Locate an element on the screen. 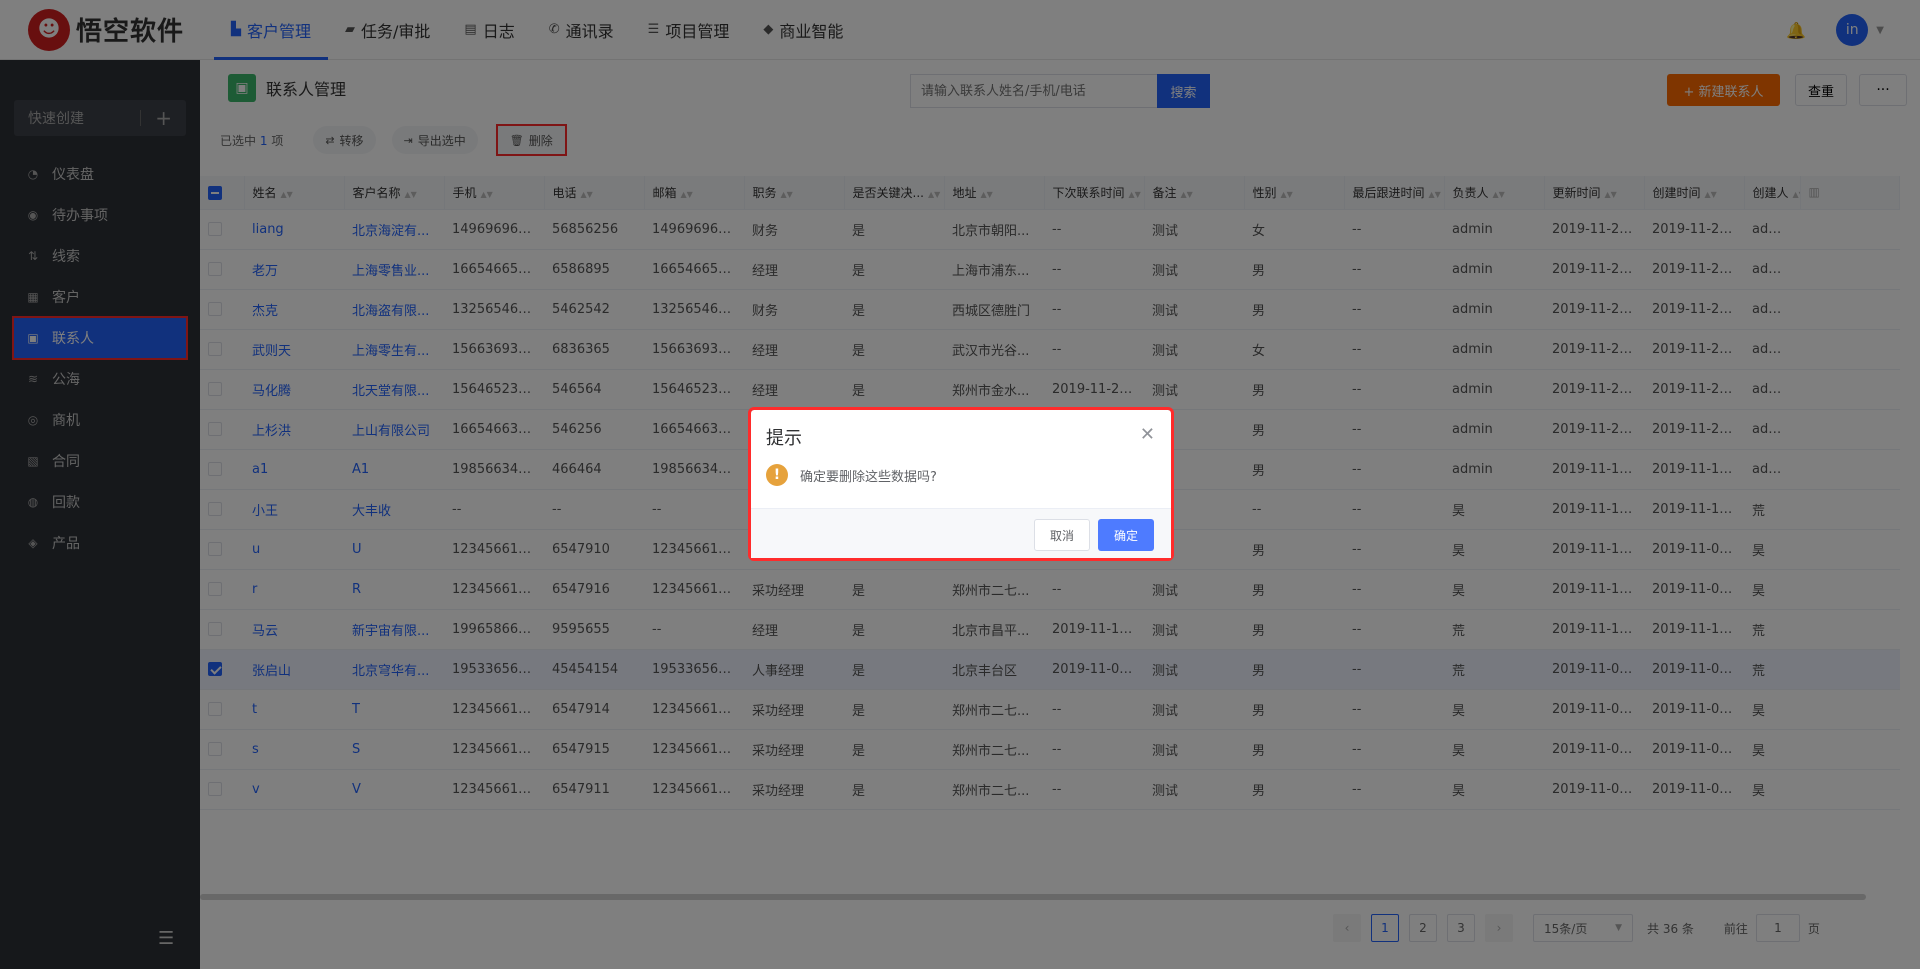  confirm-dialog: 提示 ✕ ! 确定要删除这些数据吗? 取消 确定 is located at coordinates (961, 484).